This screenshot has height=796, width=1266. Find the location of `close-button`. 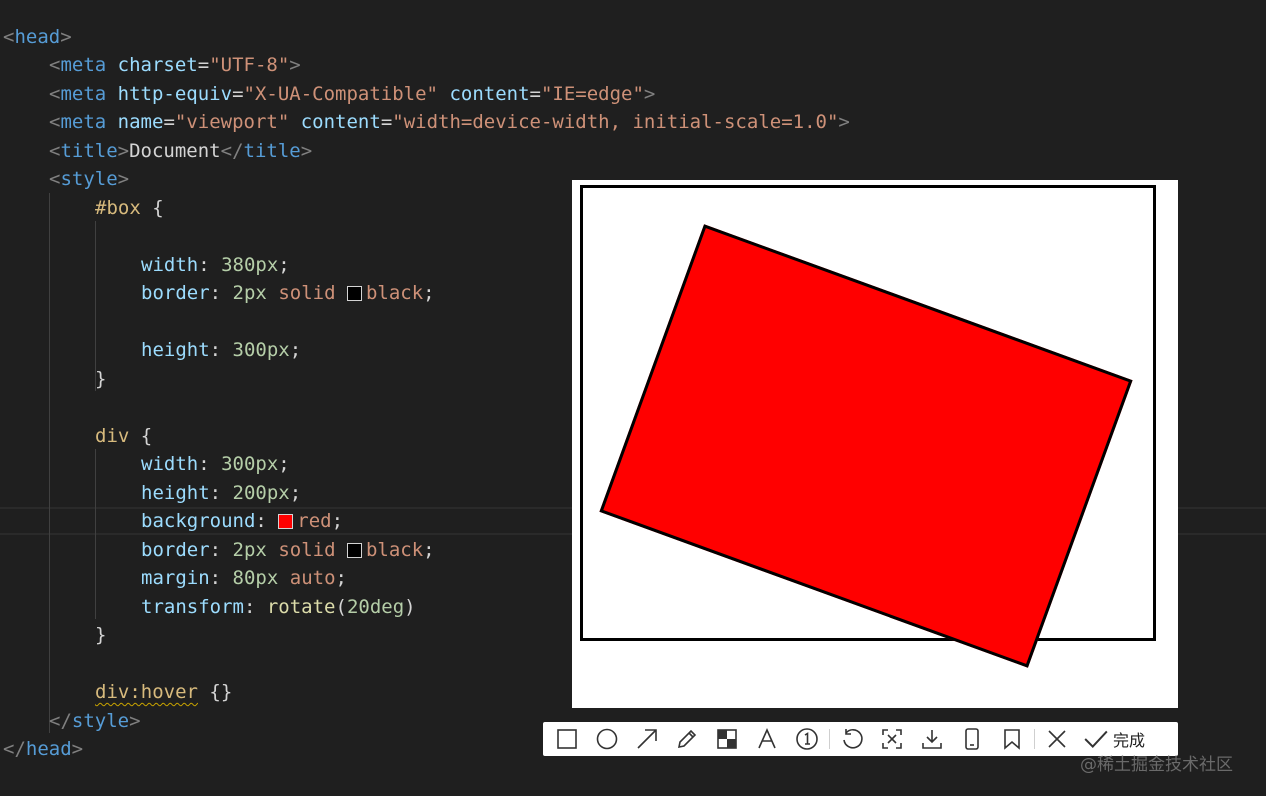

close-button is located at coordinates (1057, 739).